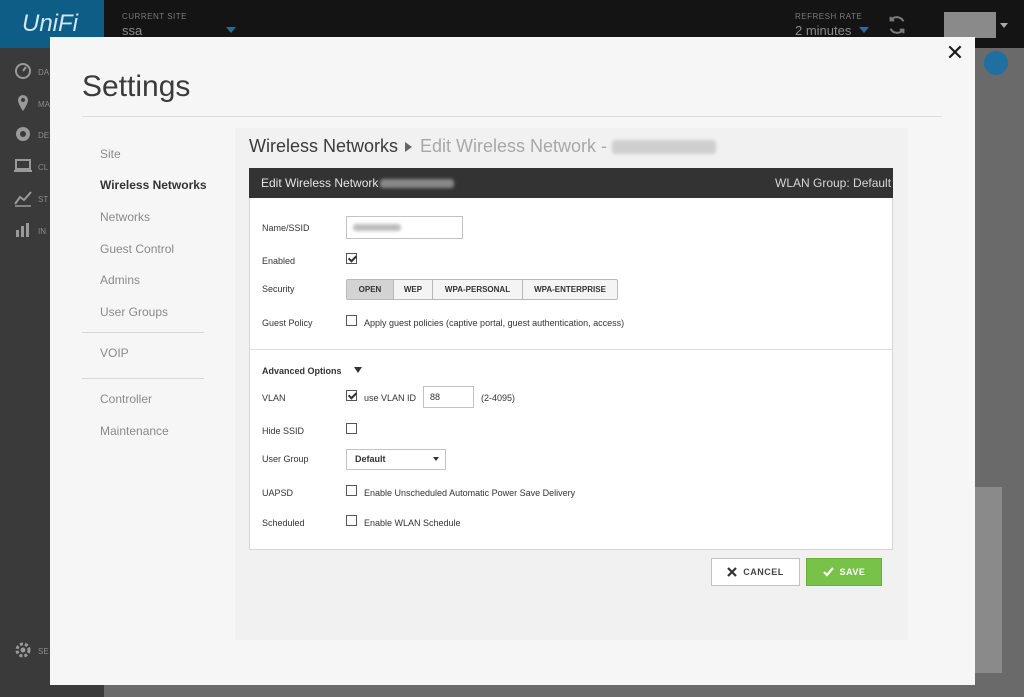 Image resolution: width=1024 pixels, height=697 pixels. Describe the element at coordinates (852, 572) in the screenshot. I see `save-button-label: SAVE` at that location.